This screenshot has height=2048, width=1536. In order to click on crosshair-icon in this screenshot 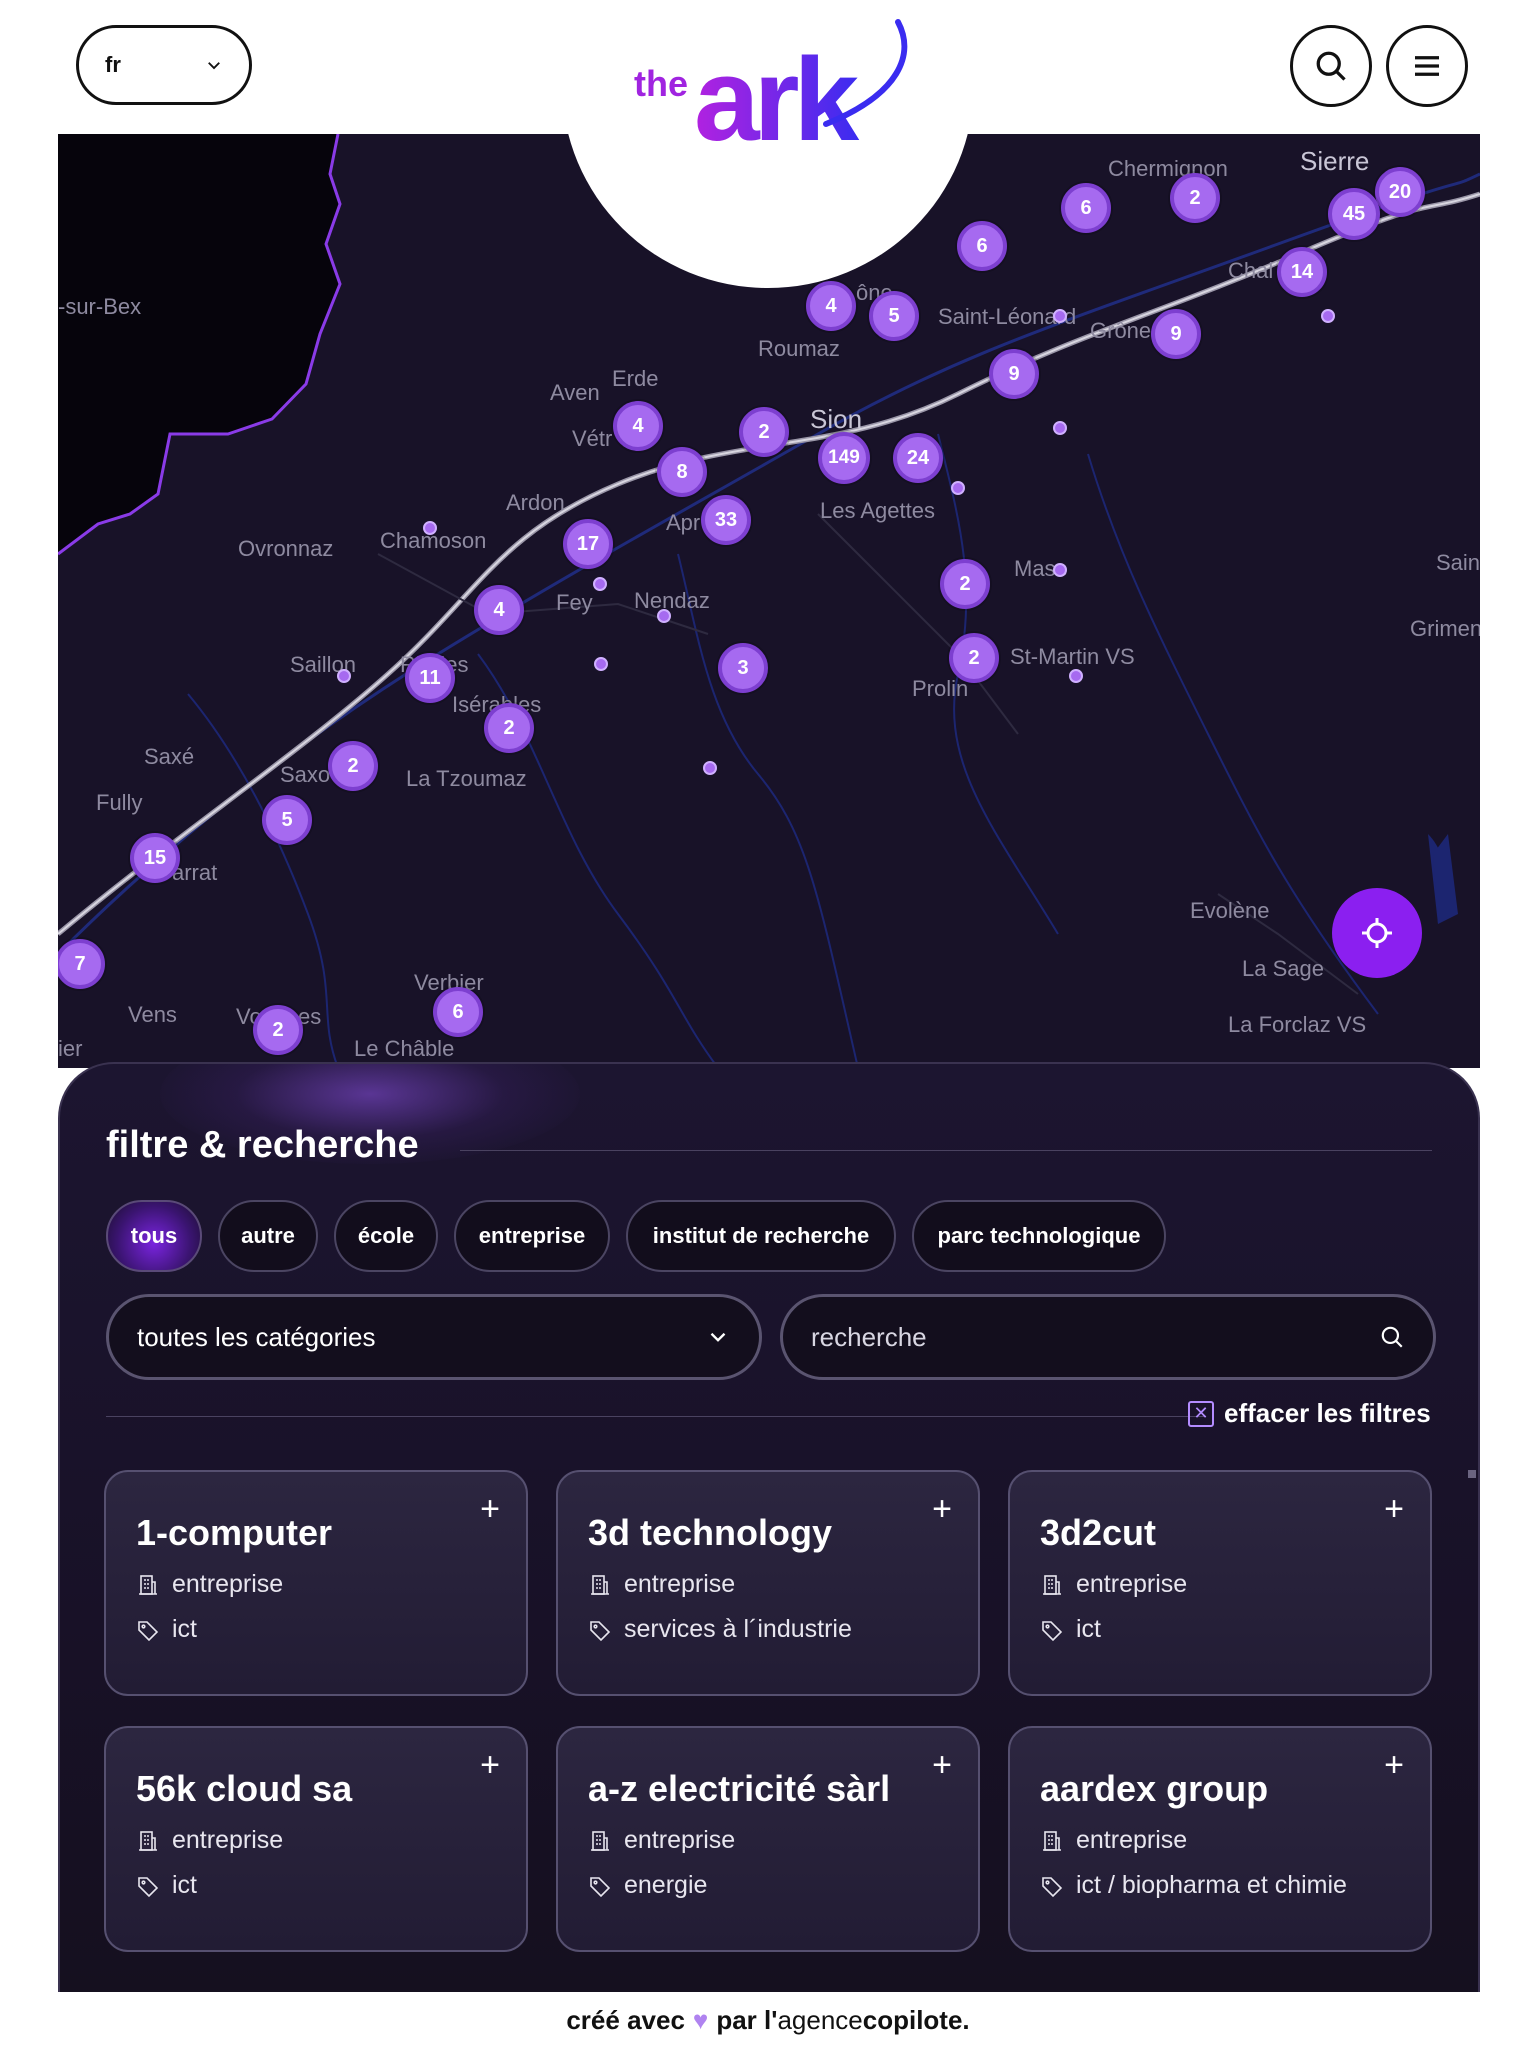, I will do `click(1377, 933)`.